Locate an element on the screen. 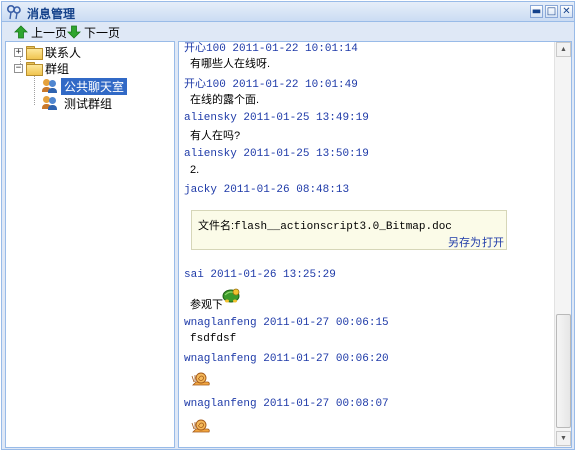 This screenshot has width=578, height=455. message-header: aliensky 2011-01-25 13:49:19 is located at coordinates (276, 118).